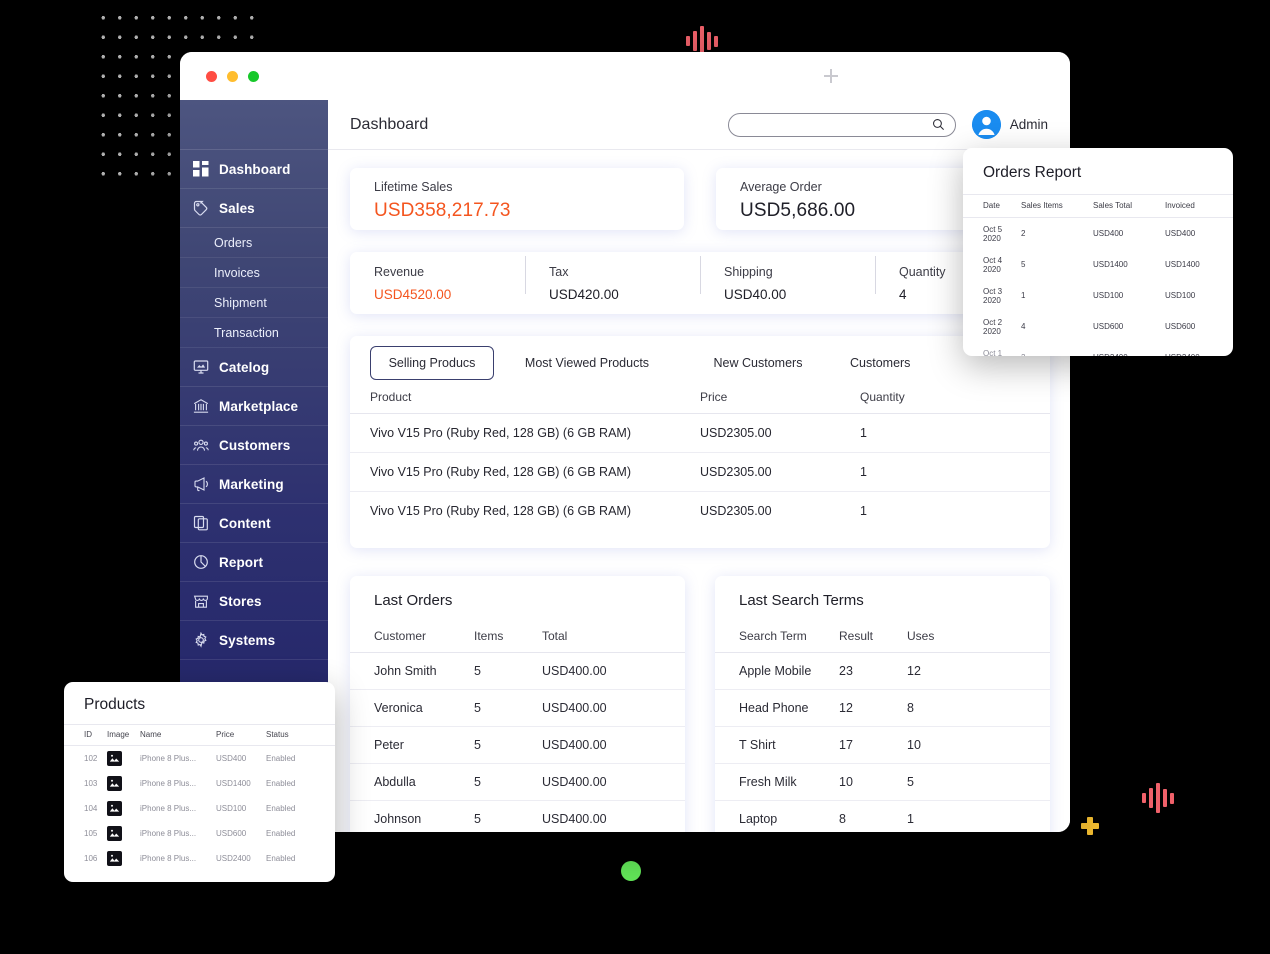  I want to click on table-row: Johnson 5 USD400.00, so click(517, 817).